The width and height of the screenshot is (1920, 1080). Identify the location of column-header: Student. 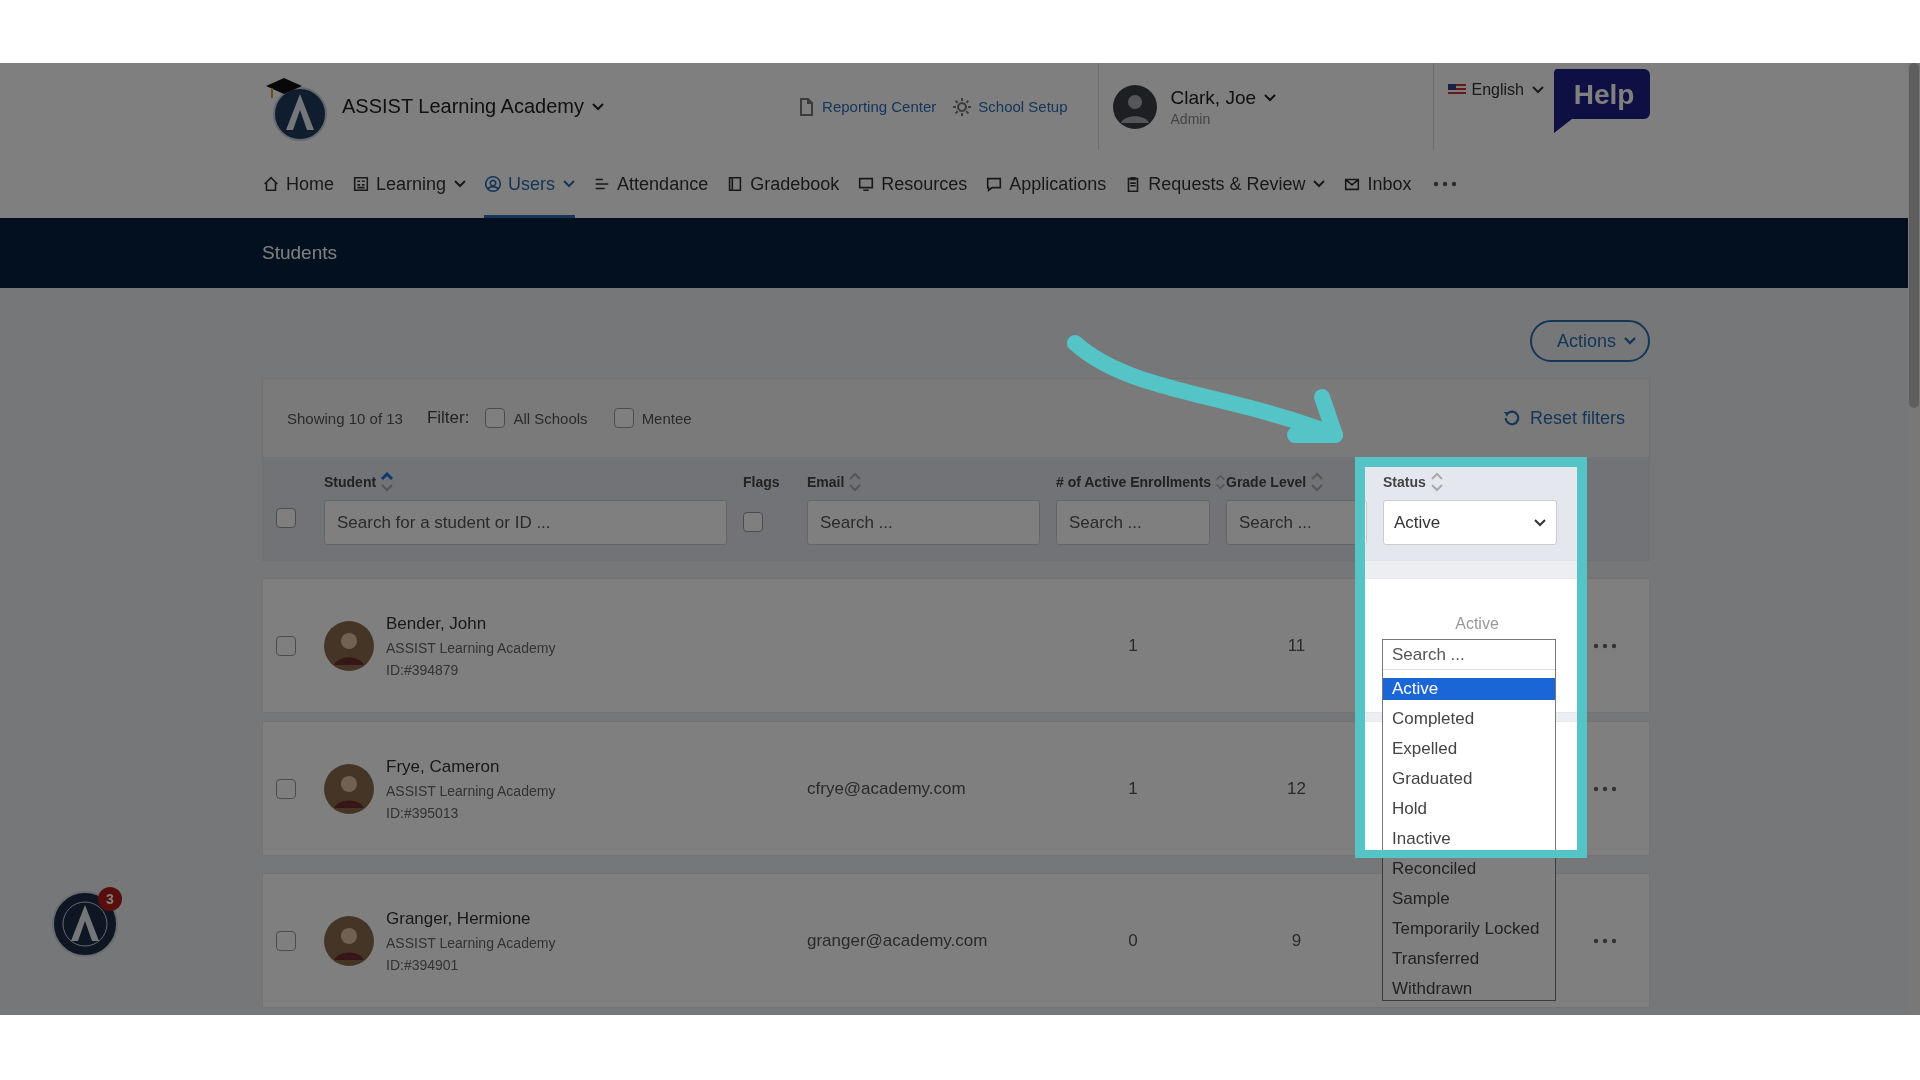
(350, 482).